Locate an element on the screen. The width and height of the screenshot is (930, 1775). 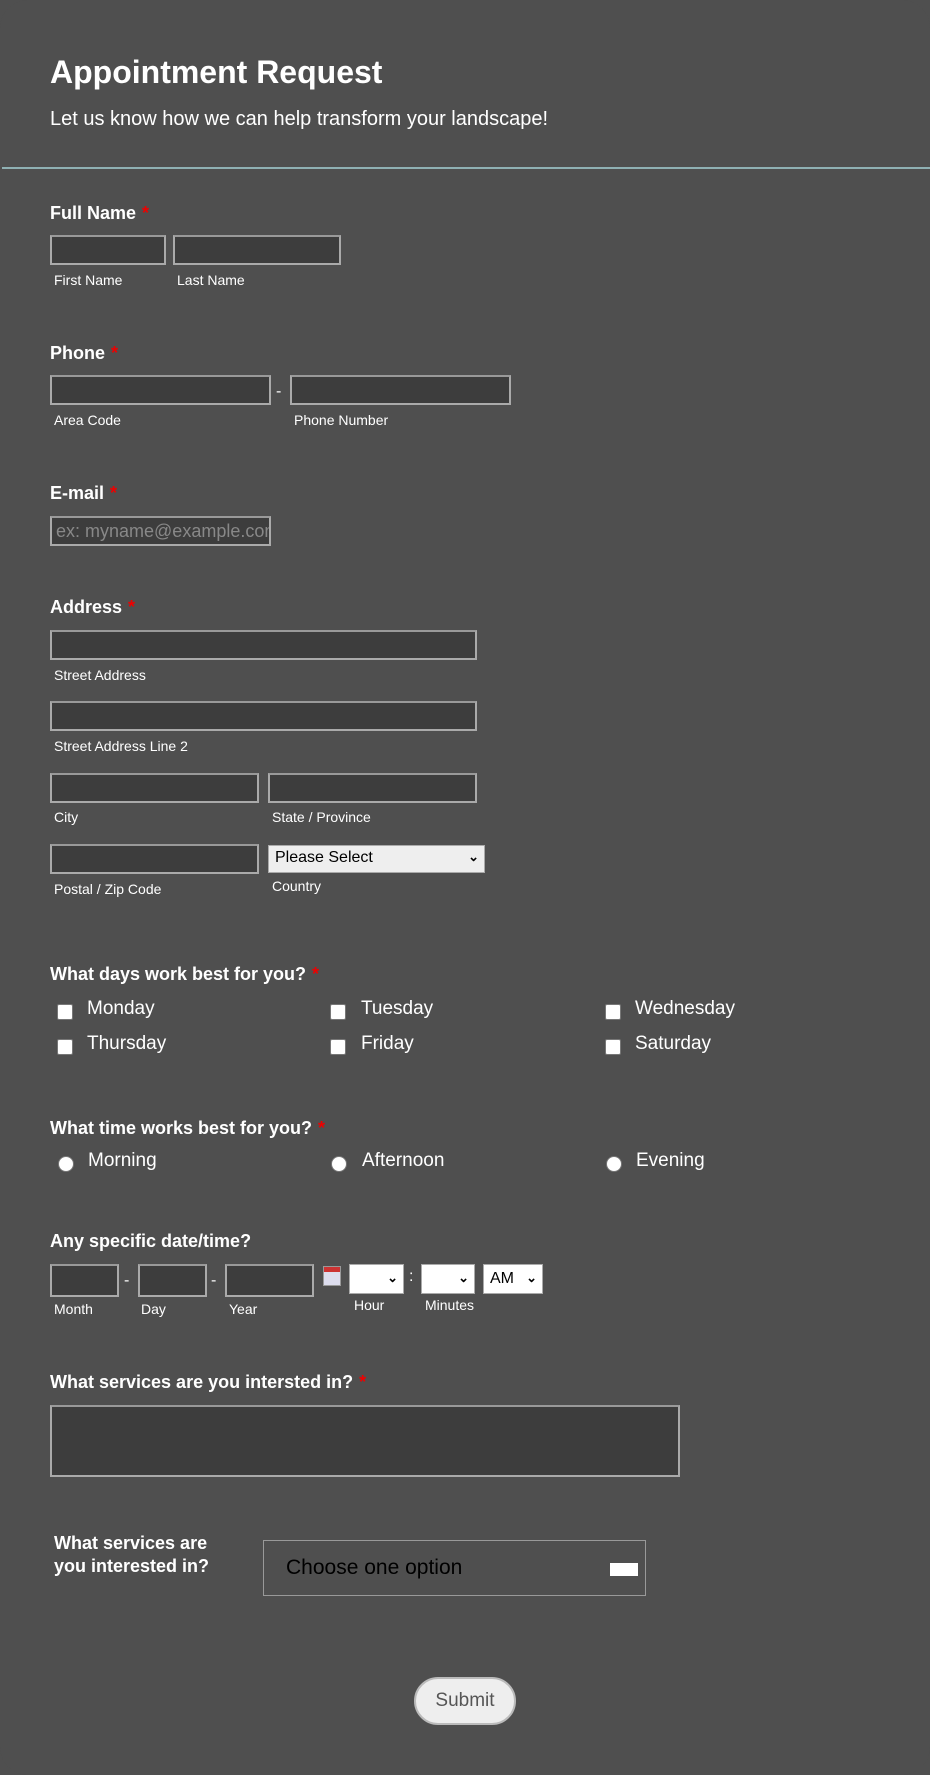
services-textarea is located at coordinates (365, 1441).